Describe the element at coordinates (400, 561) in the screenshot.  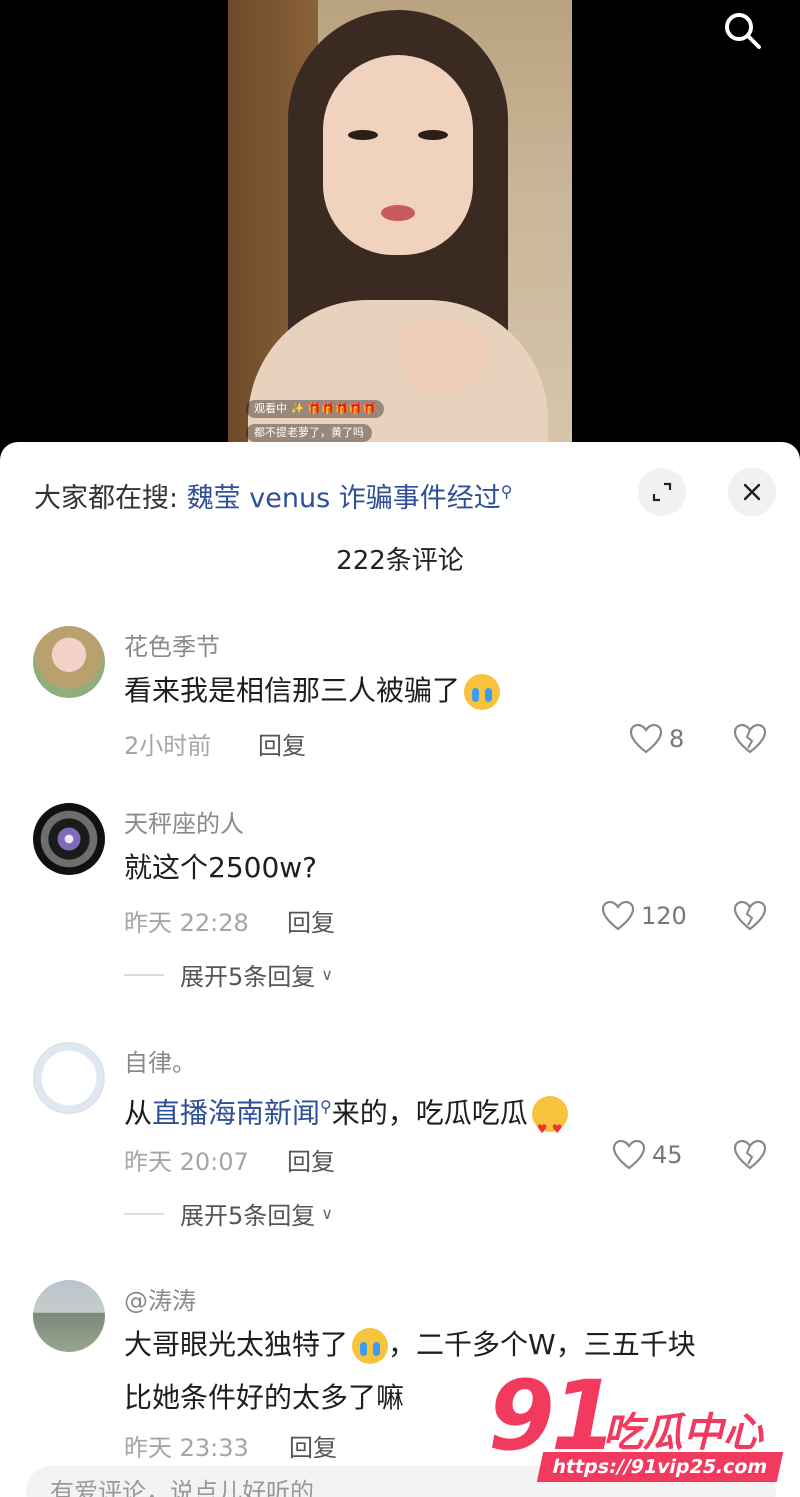
I see `comment-count-title: 222条评论` at that location.